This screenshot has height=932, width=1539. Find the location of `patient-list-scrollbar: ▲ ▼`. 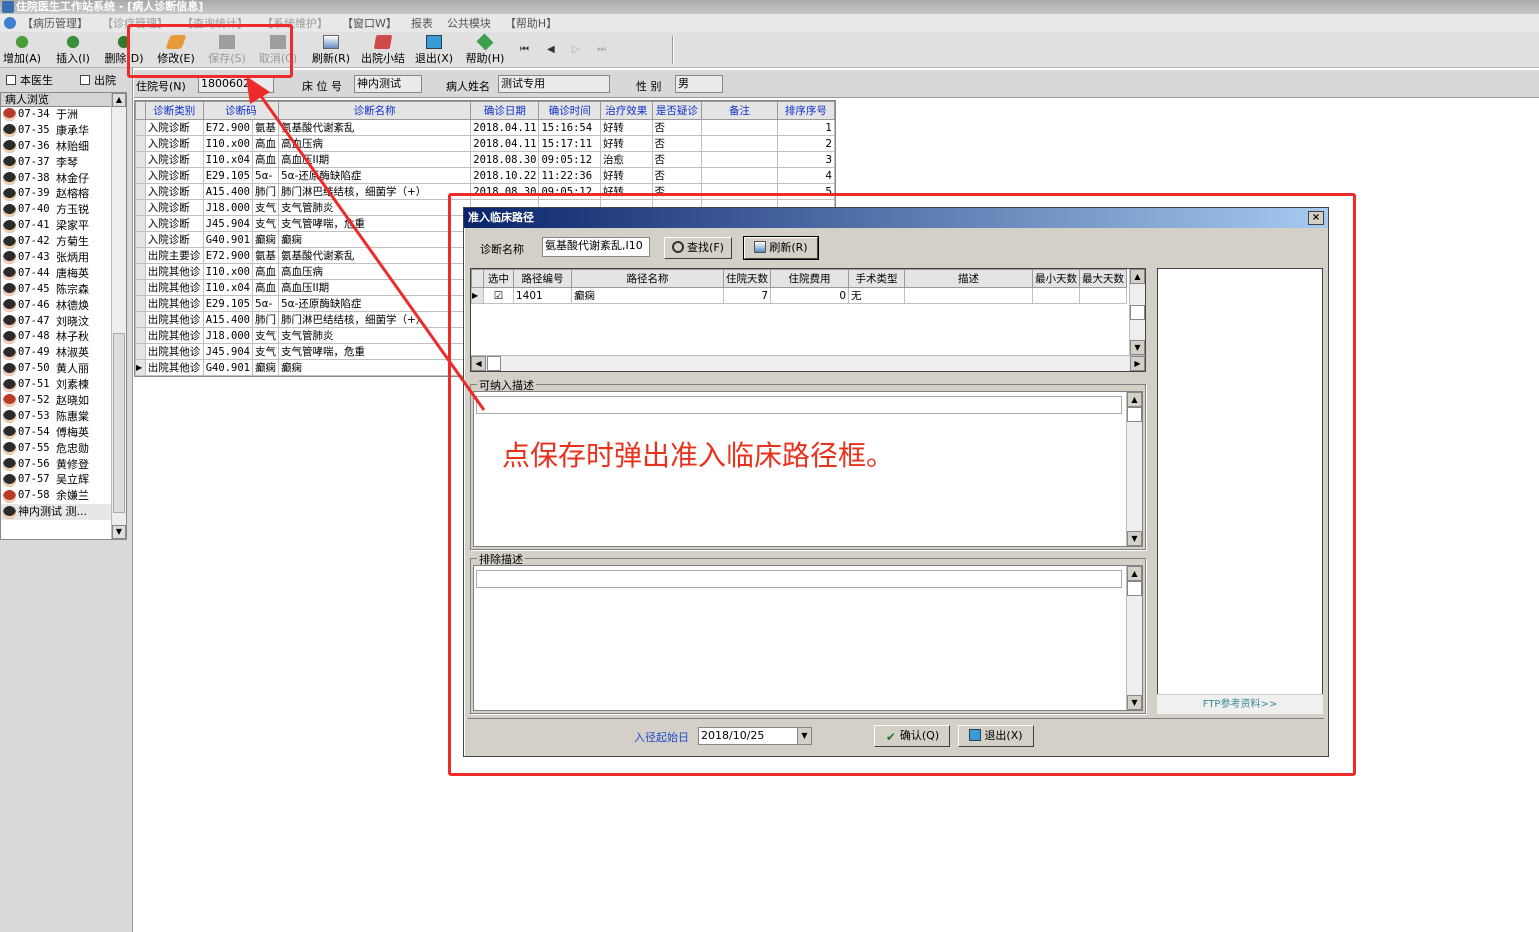

patient-list-scrollbar: ▲ ▼ is located at coordinates (118, 316).